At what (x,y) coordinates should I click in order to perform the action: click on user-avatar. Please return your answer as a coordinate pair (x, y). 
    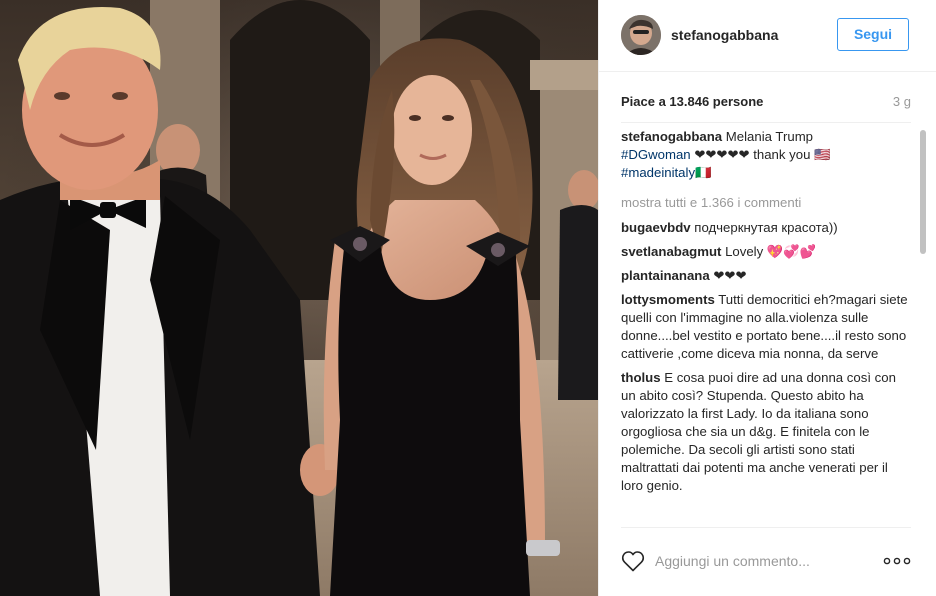
    Looking at the image, I should click on (641, 35).